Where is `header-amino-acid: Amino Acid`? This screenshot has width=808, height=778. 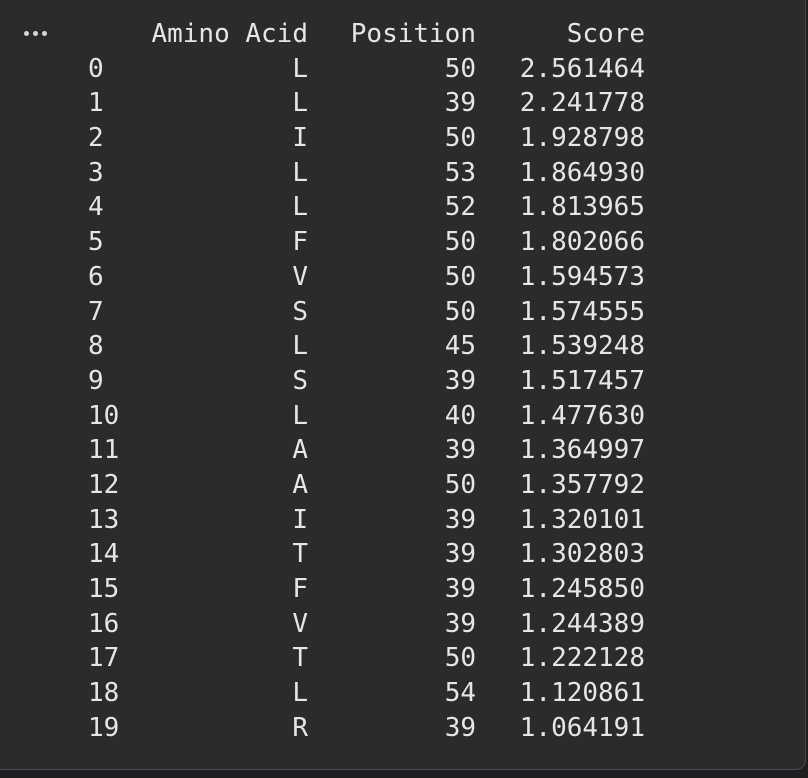 header-amino-acid: Amino Acid is located at coordinates (229, 34).